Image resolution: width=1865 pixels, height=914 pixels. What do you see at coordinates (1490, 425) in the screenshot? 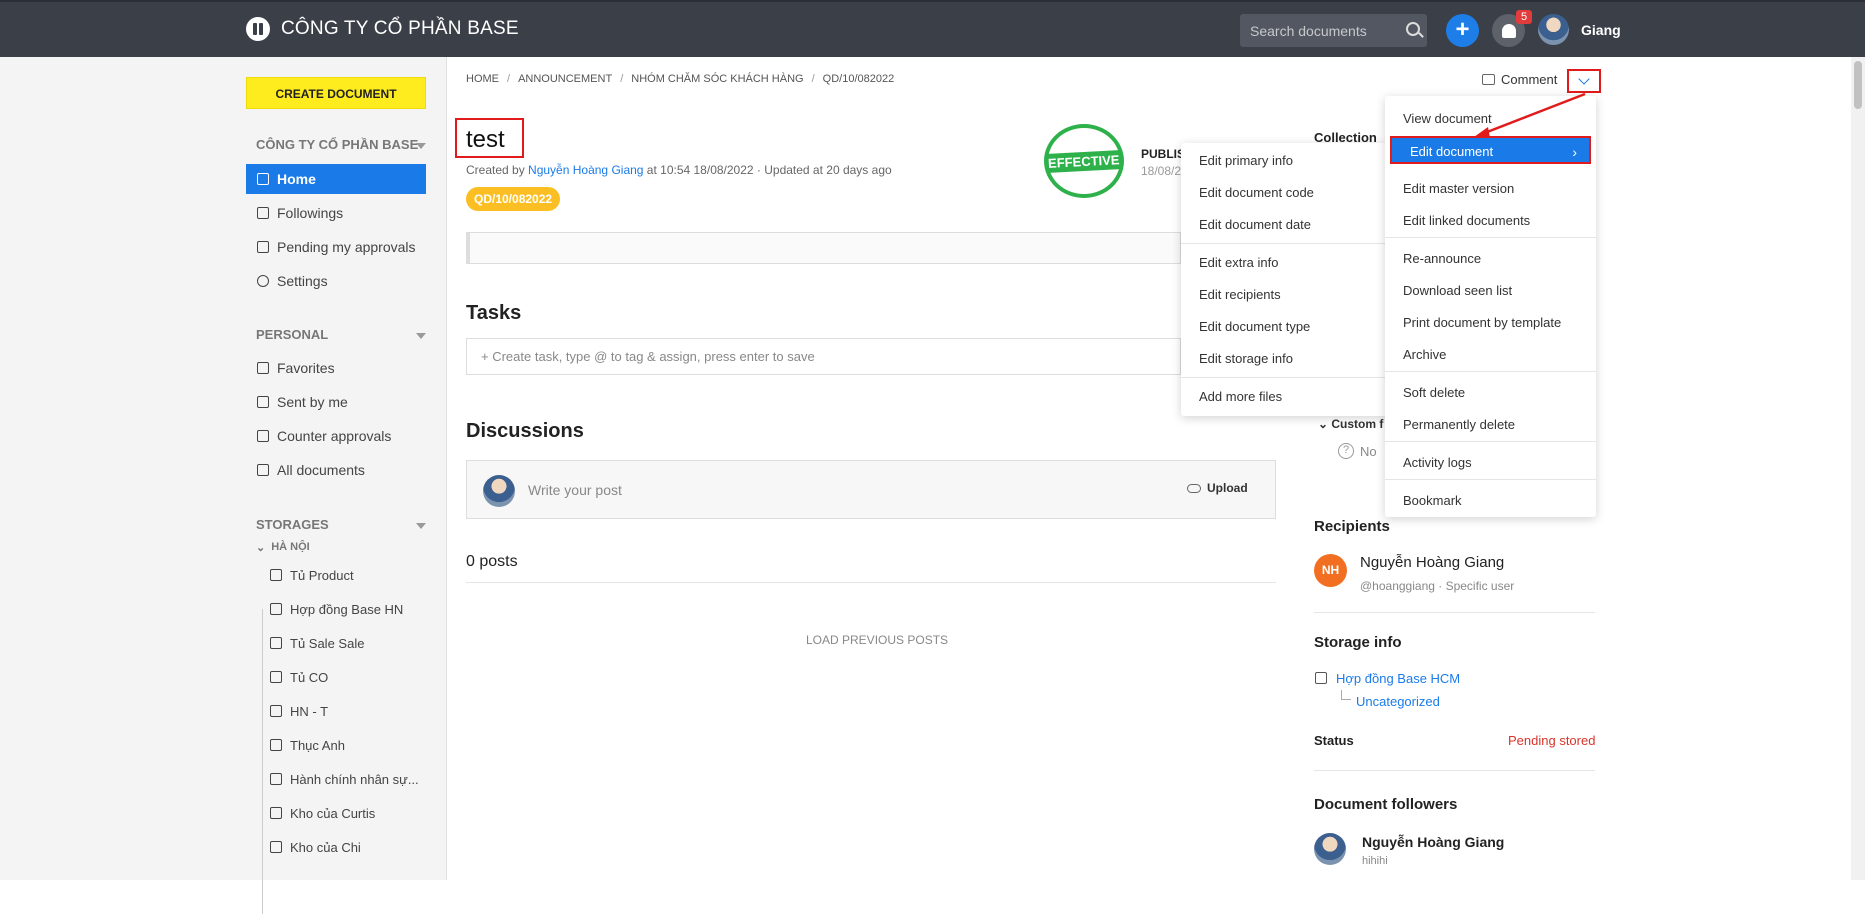
I see `menu-item-permanently-delete: Permanently delete` at bounding box center [1490, 425].